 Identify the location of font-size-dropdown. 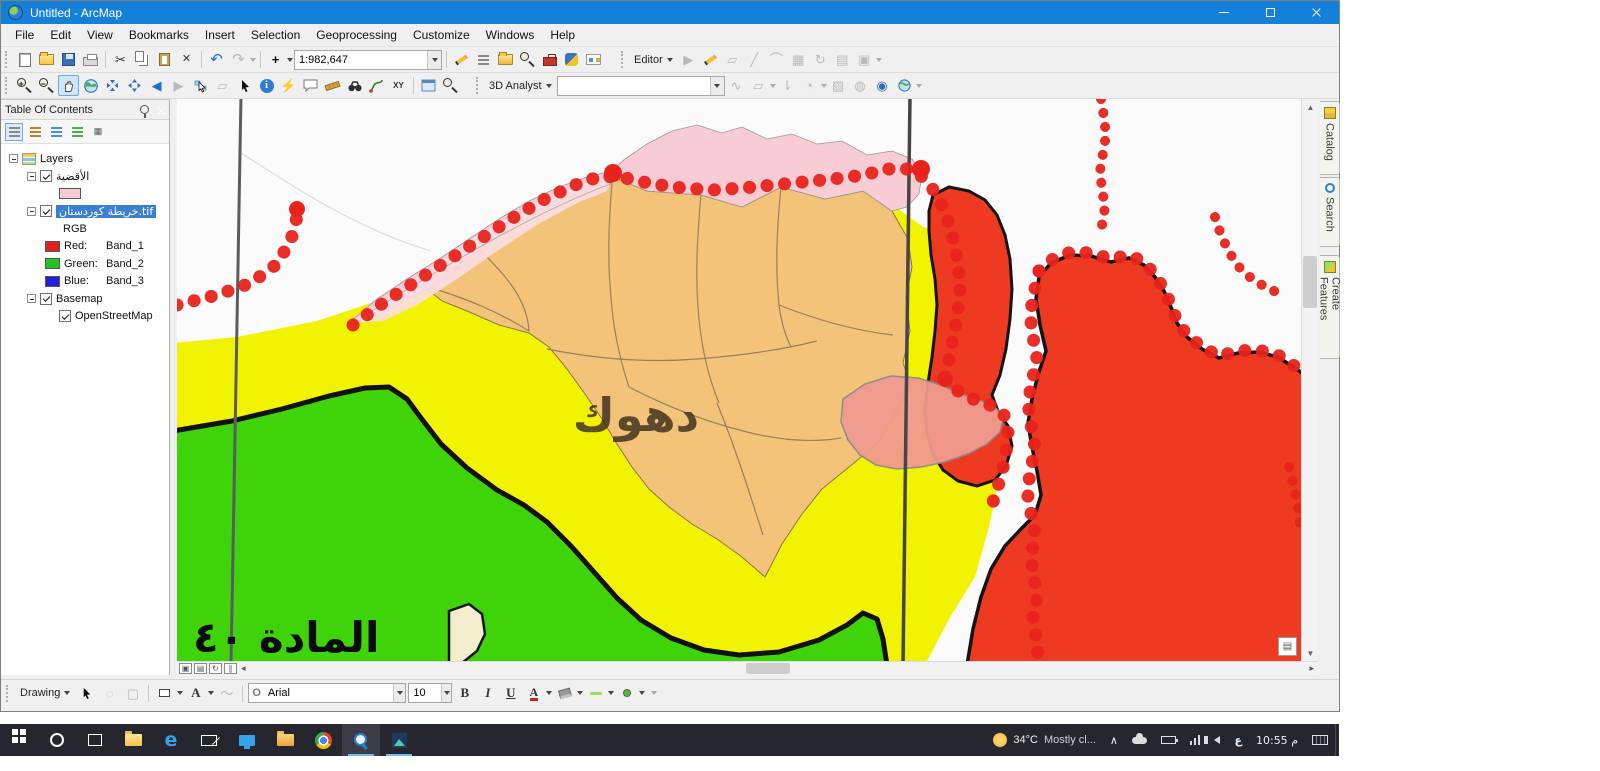
(446, 693).